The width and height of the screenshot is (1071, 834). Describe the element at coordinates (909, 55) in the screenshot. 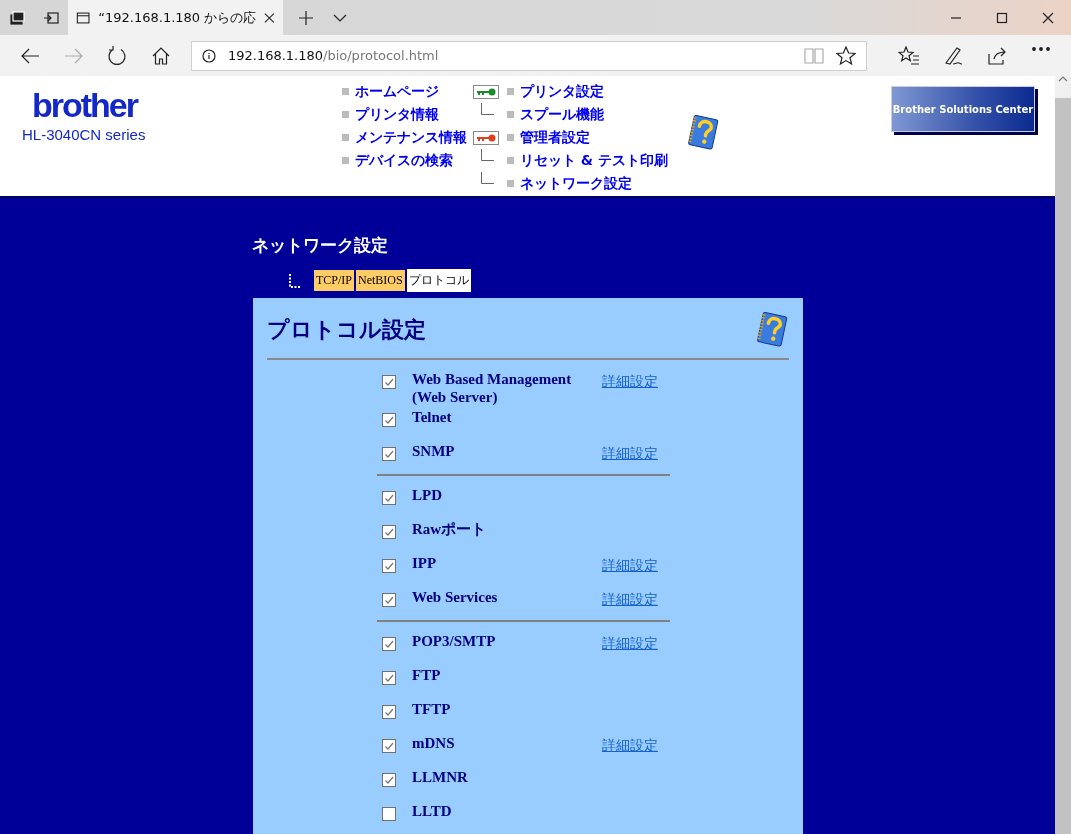

I see `favorites-icon` at that location.